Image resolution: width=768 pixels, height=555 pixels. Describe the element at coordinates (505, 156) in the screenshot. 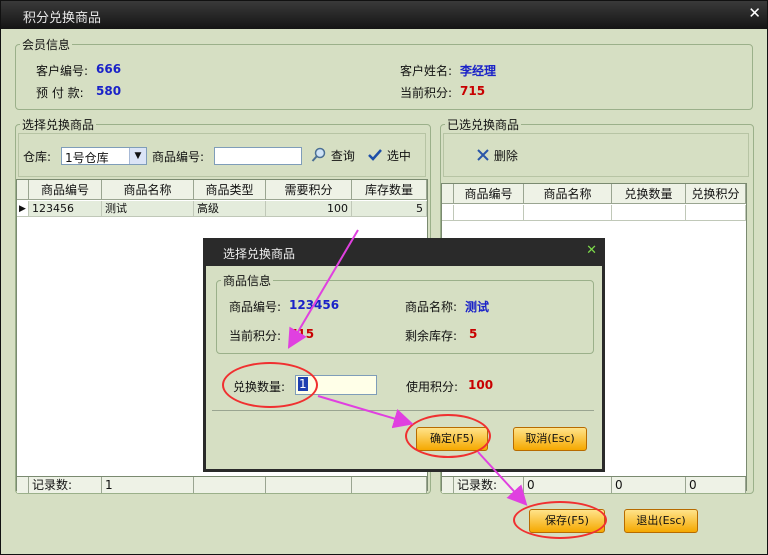

I see `delete-label: 删除` at that location.